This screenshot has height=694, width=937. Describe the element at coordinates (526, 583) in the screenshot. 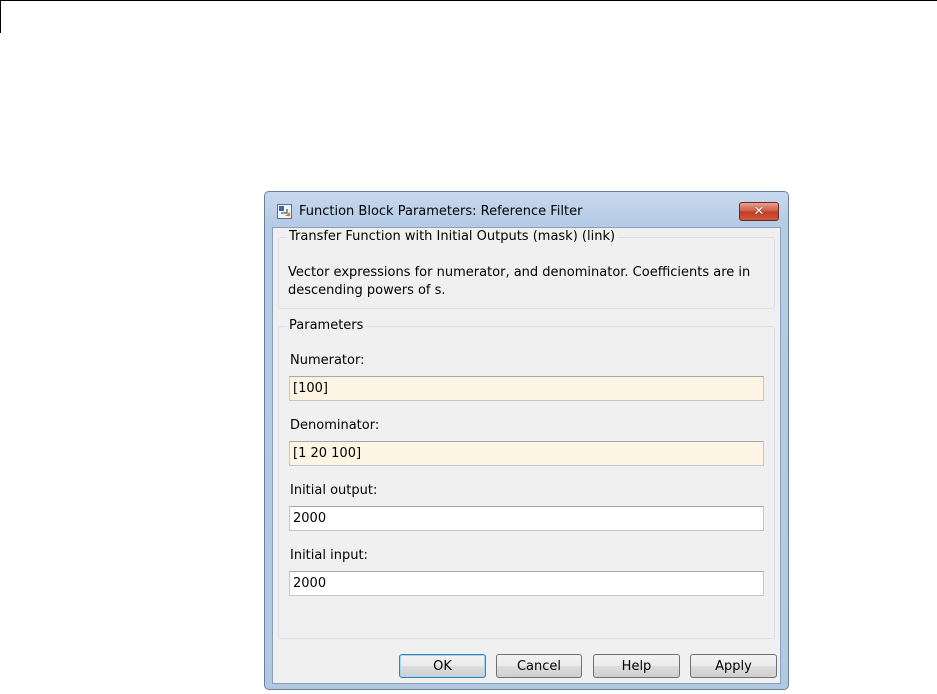

I see `initial-input-field` at that location.